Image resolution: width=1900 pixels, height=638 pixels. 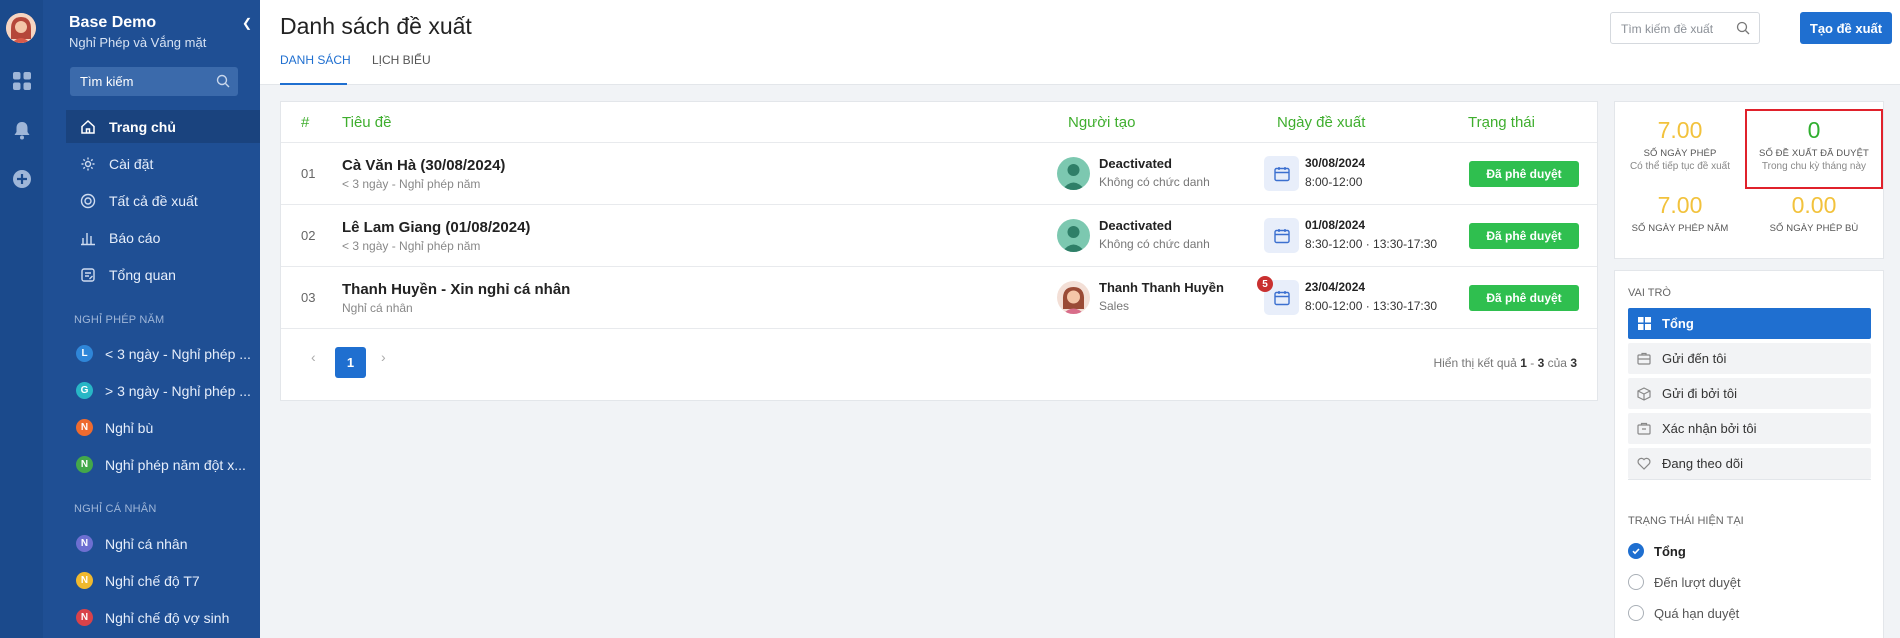 I want to click on leave-type-item: N Nghỉ chế độ vợ sinh, so click(x=166, y=617).